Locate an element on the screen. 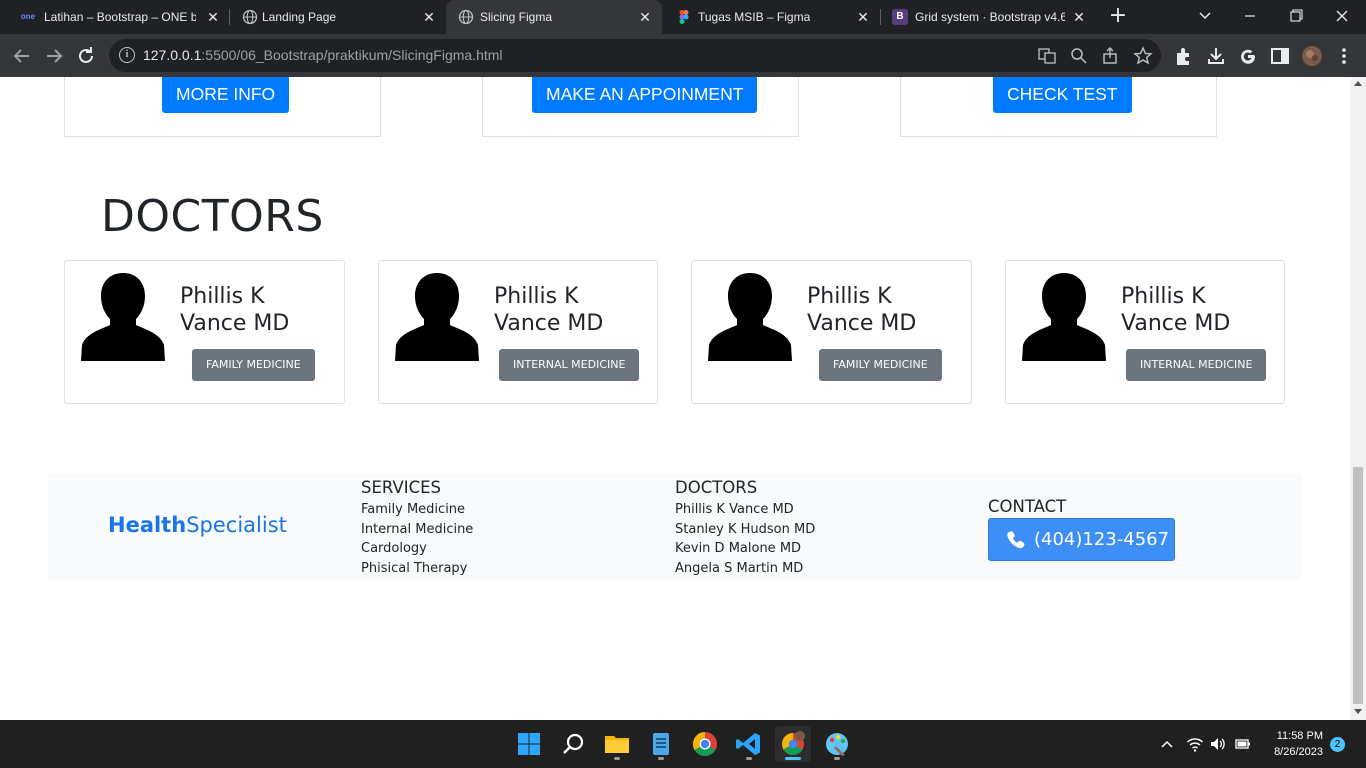 Image resolution: width=1366 pixels, height=768 pixels. tab-tugas-msib-figma: Tugas MSIB – Figma ✕ is located at coordinates (772, 17).